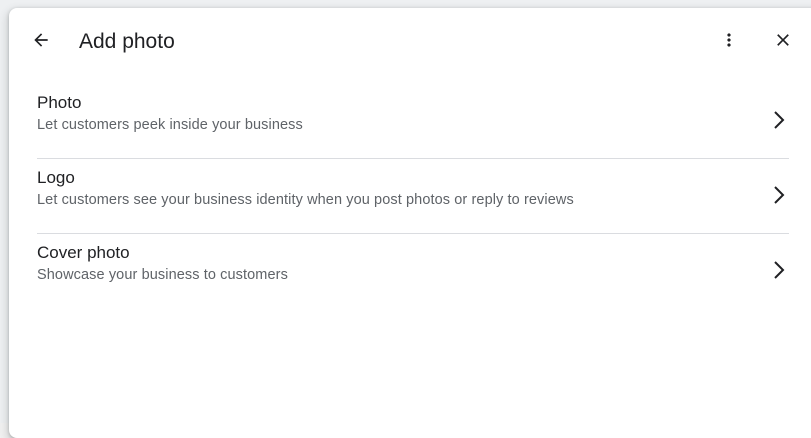 The width and height of the screenshot is (811, 438). I want to click on item-title: Photo, so click(59, 102).